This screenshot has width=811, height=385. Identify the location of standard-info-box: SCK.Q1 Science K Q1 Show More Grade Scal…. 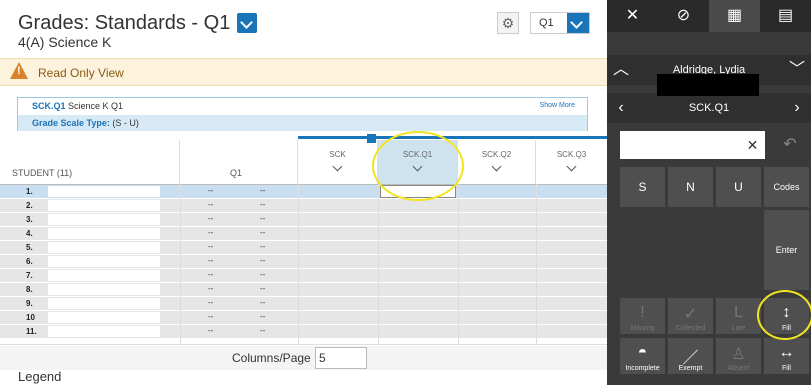
(302, 114).